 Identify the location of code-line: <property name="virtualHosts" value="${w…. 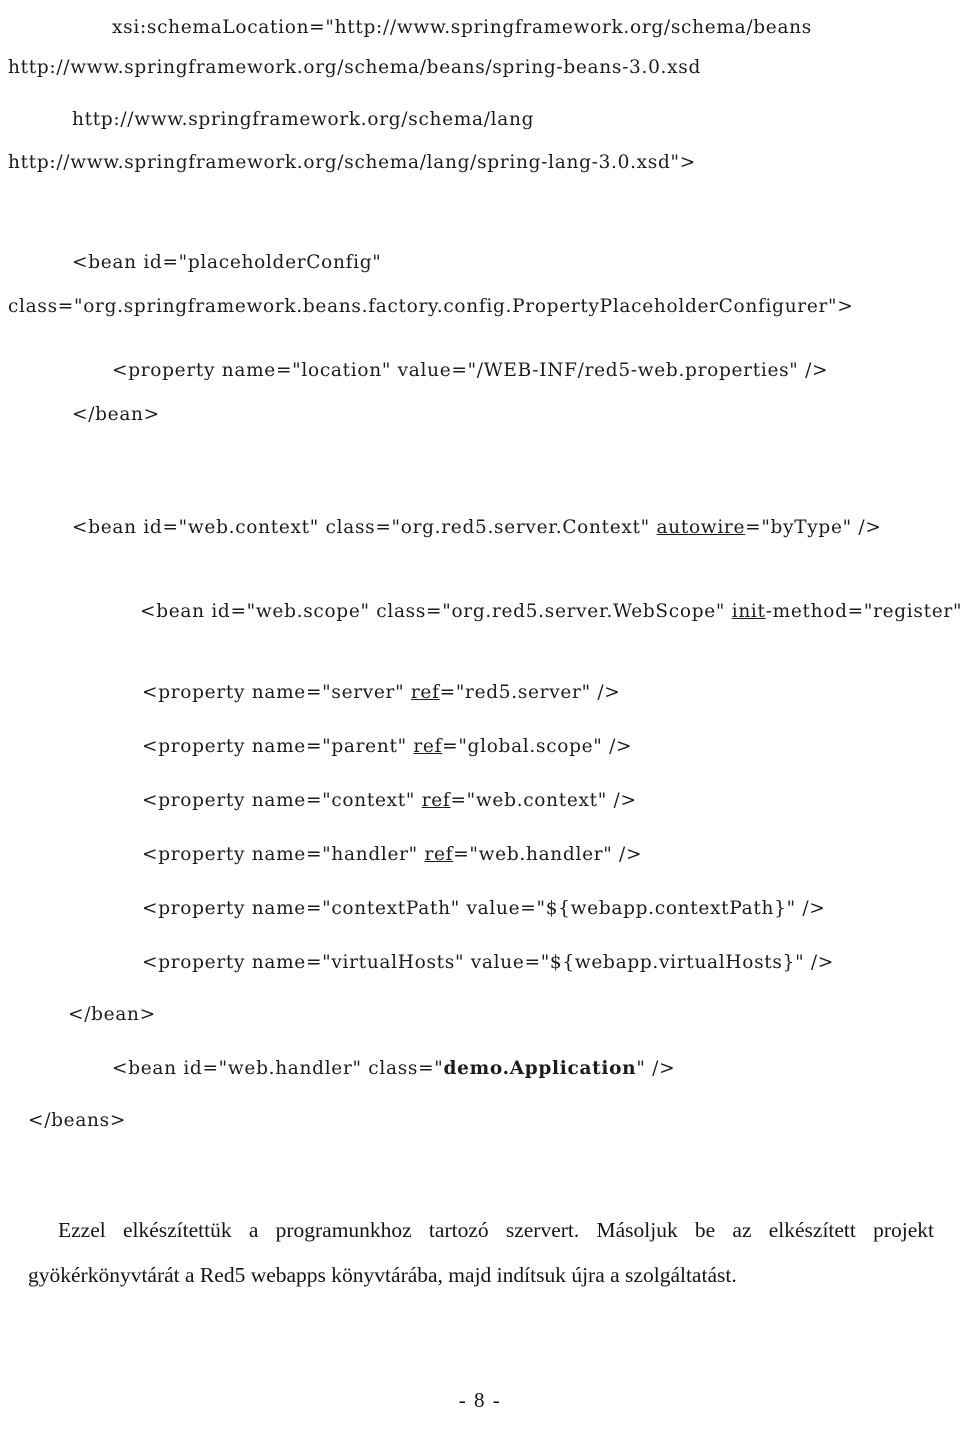
(488, 963).